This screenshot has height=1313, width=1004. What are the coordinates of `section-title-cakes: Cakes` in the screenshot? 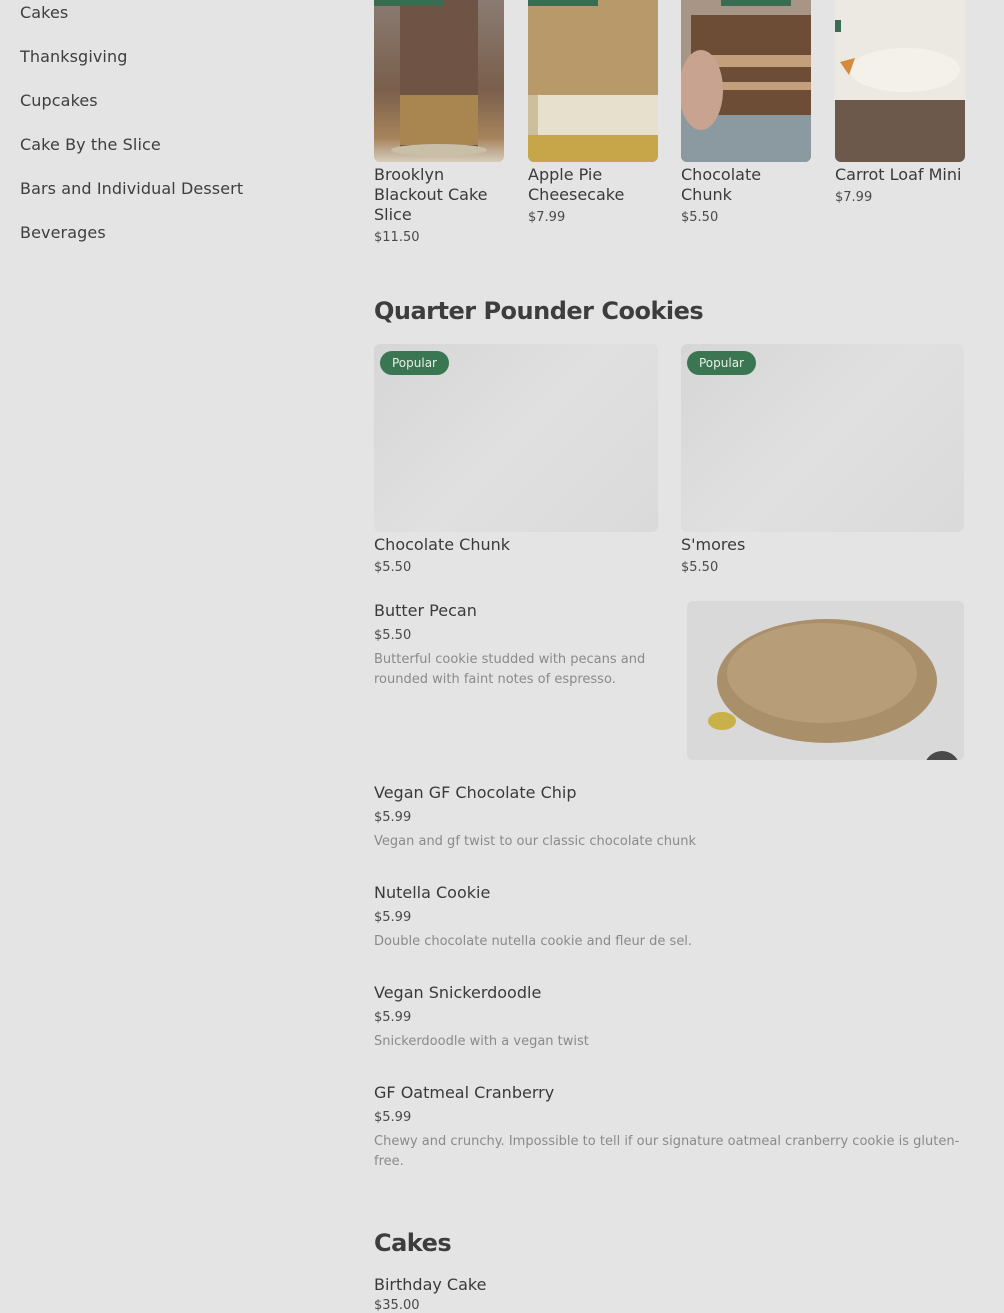 It's located at (413, 1243).